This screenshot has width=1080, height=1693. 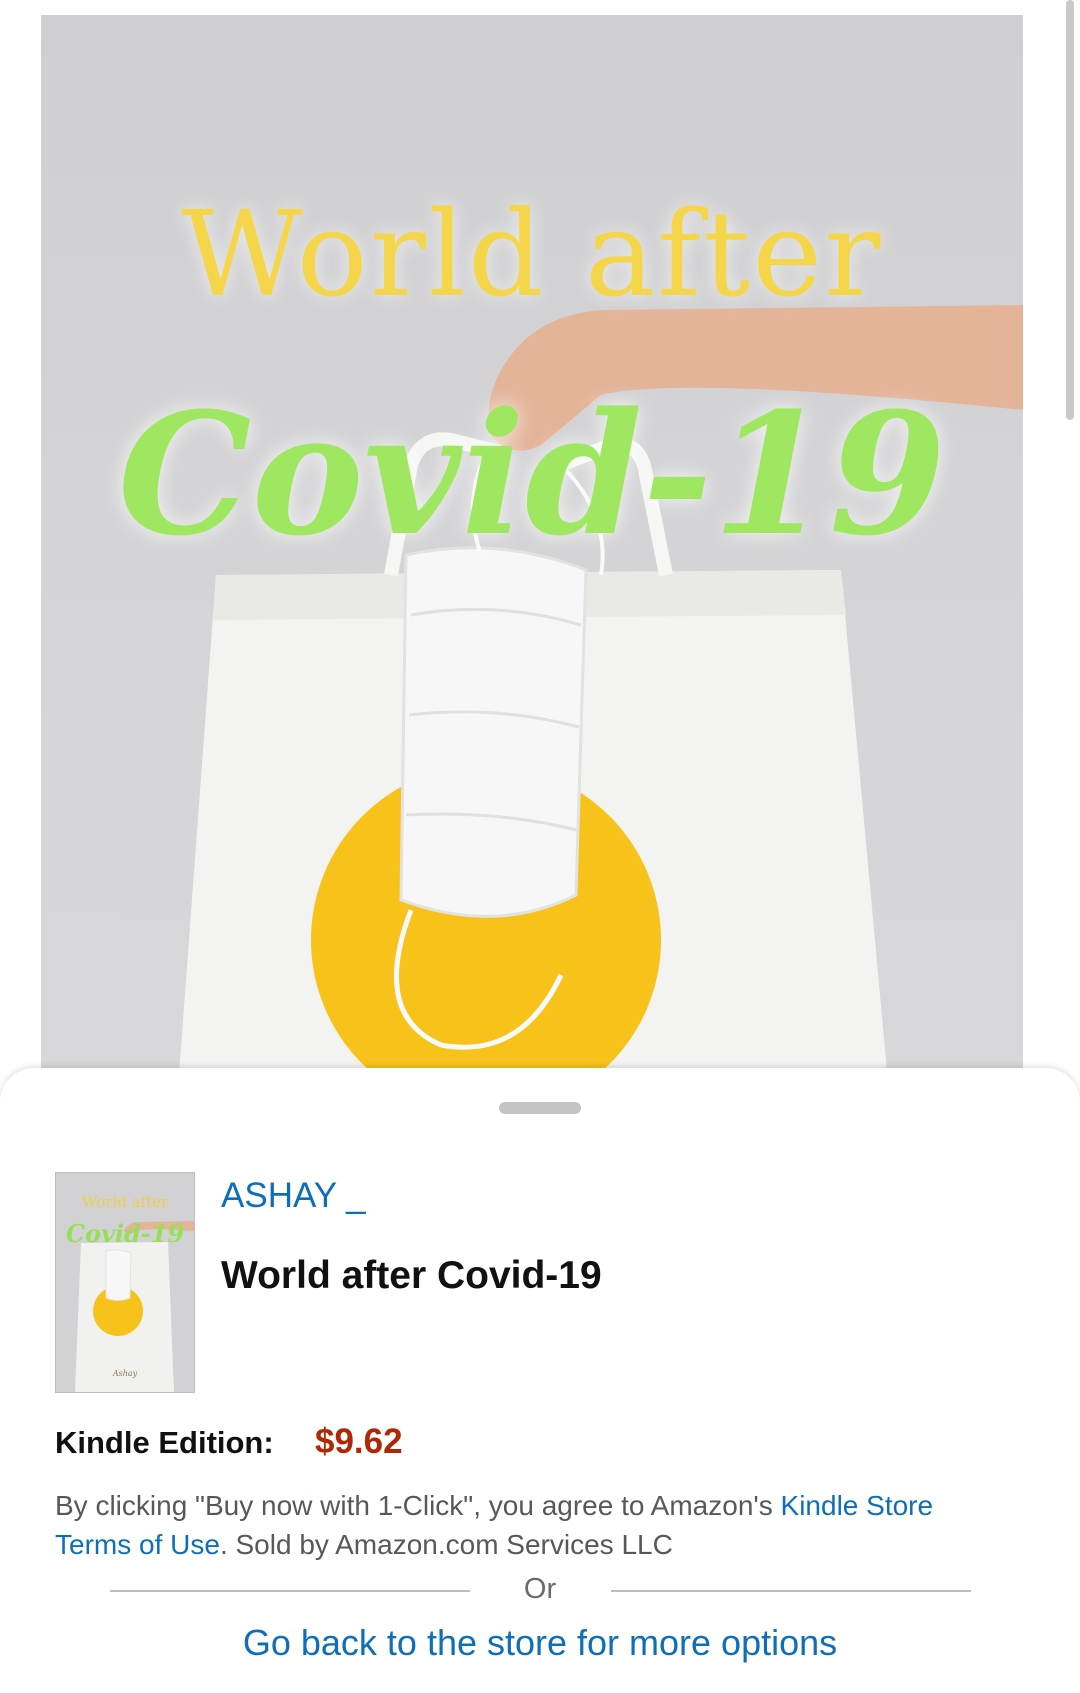 I want to click on book-thumbnail: World after Covid-19 Ashay, so click(x=125, y=1282).